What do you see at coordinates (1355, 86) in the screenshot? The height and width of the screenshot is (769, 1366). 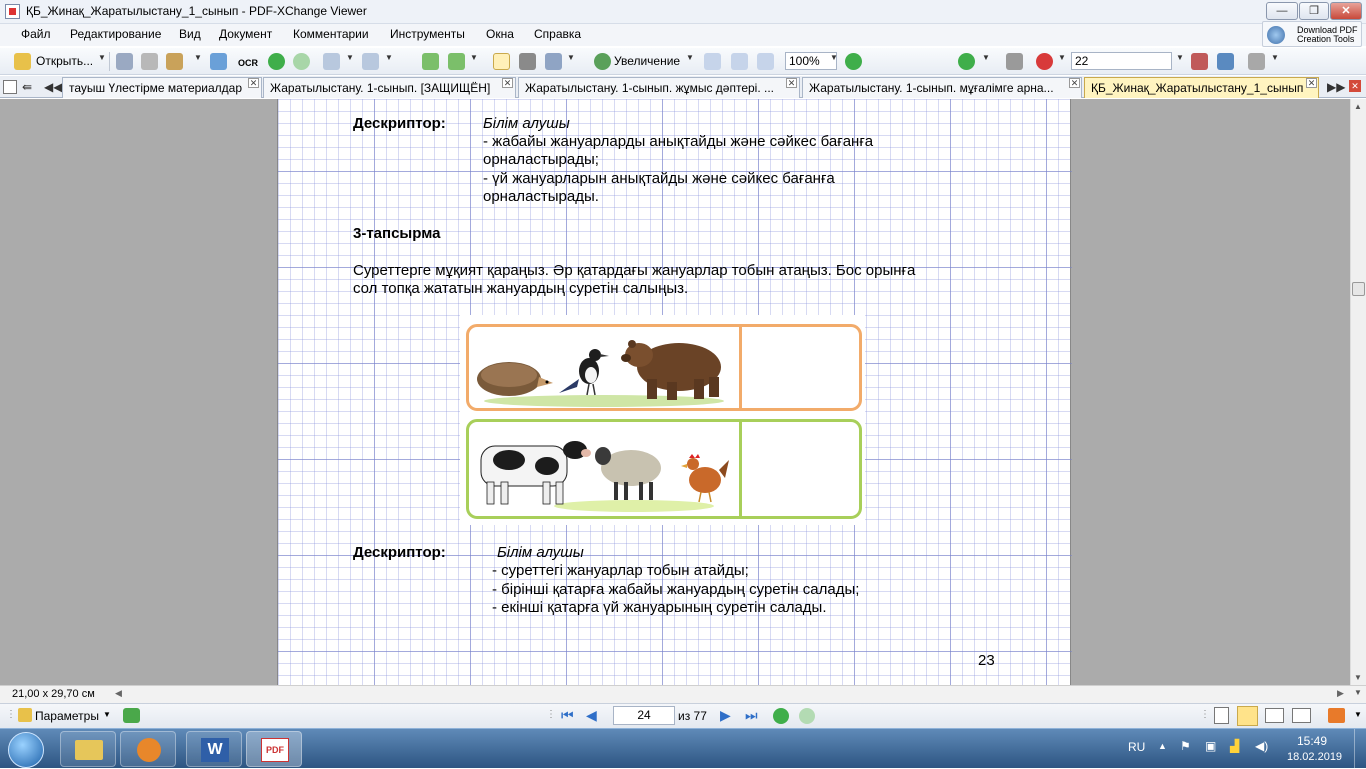 I see `close-document-icon: ✕` at bounding box center [1355, 86].